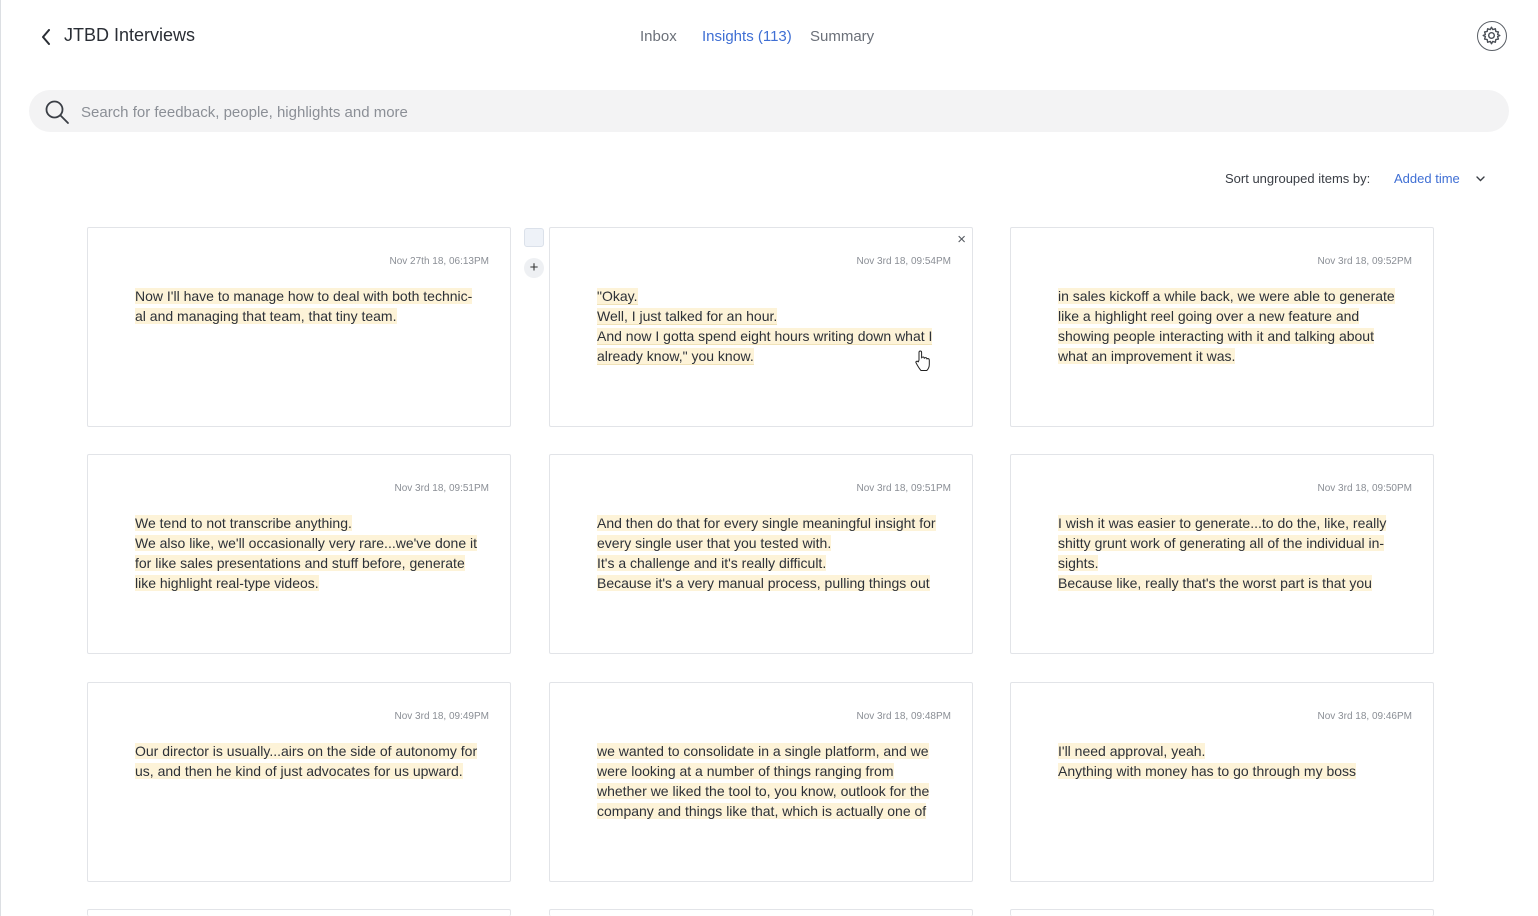 This screenshot has width=1538, height=916. I want to click on search-bar, so click(769, 112).